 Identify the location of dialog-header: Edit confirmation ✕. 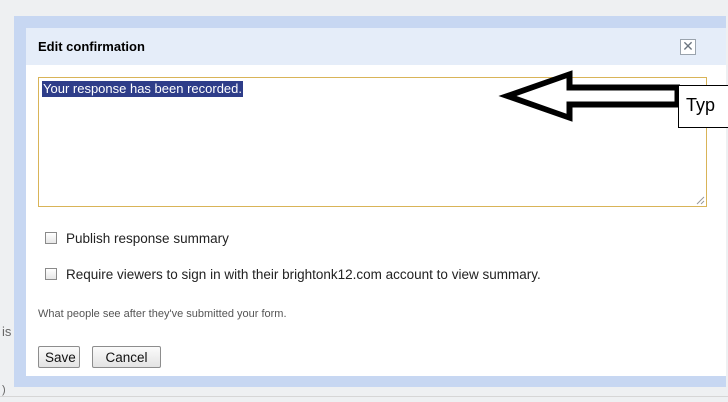
(376, 46).